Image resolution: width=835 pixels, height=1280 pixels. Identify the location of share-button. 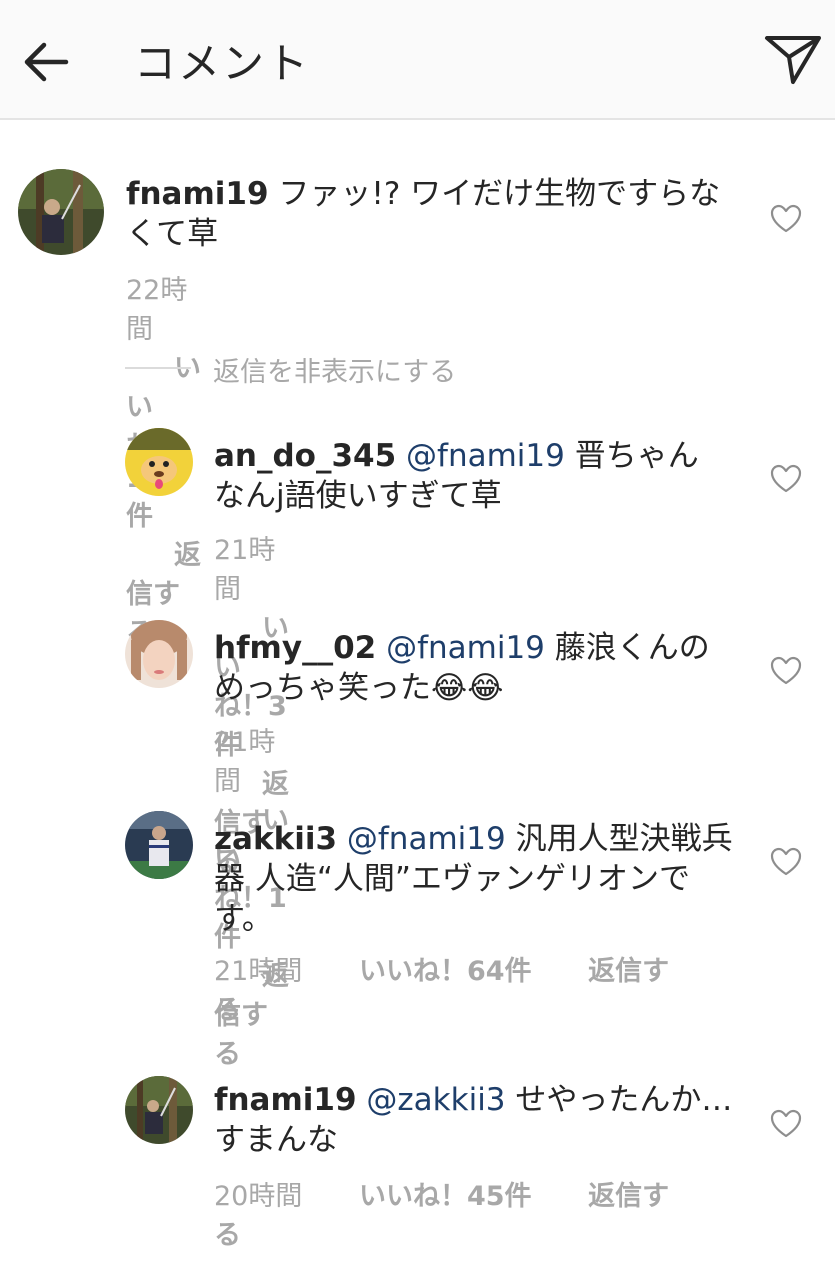
(793, 60).